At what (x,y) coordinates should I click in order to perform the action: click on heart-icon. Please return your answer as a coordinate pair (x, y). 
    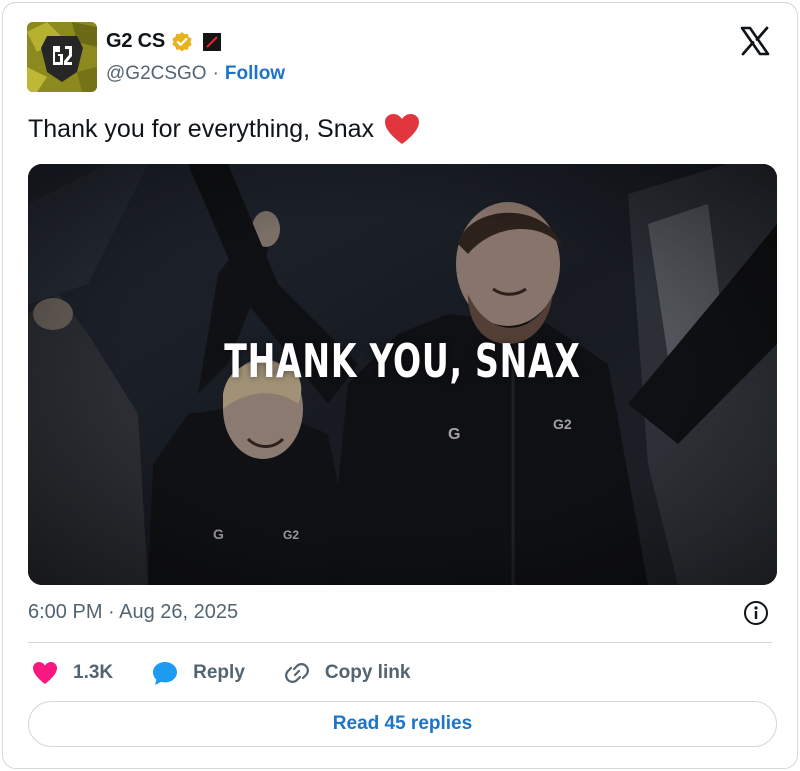
    Looking at the image, I should click on (45, 673).